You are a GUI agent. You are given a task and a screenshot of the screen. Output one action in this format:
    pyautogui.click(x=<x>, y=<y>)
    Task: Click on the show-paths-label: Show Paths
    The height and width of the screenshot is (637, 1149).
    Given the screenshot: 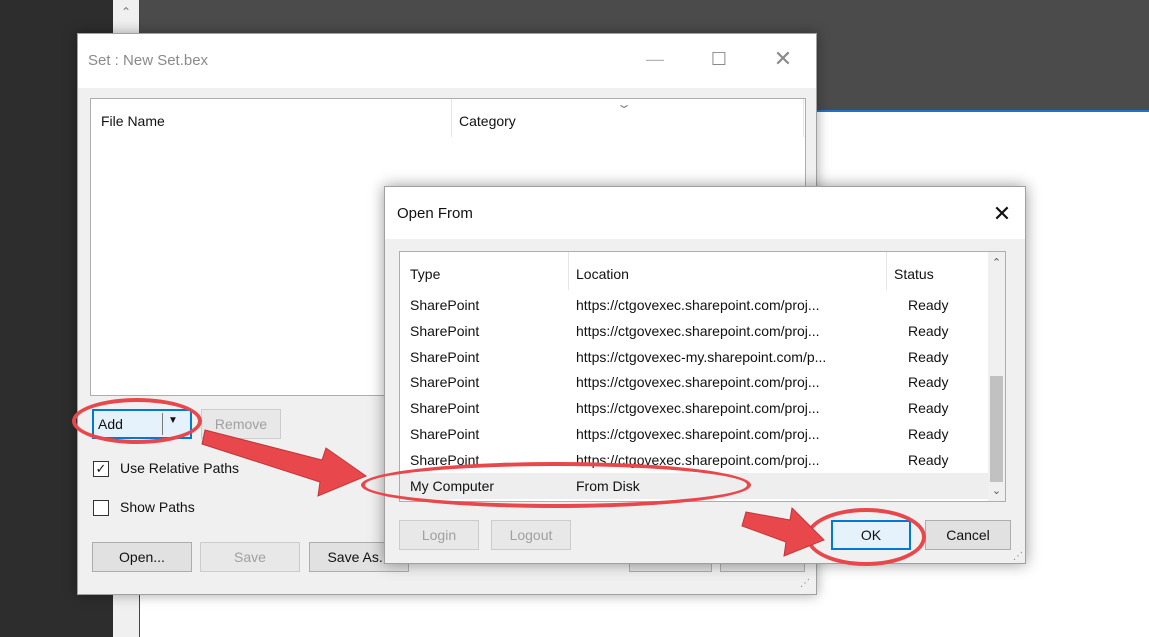 What is the action you would take?
    pyautogui.click(x=157, y=507)
    